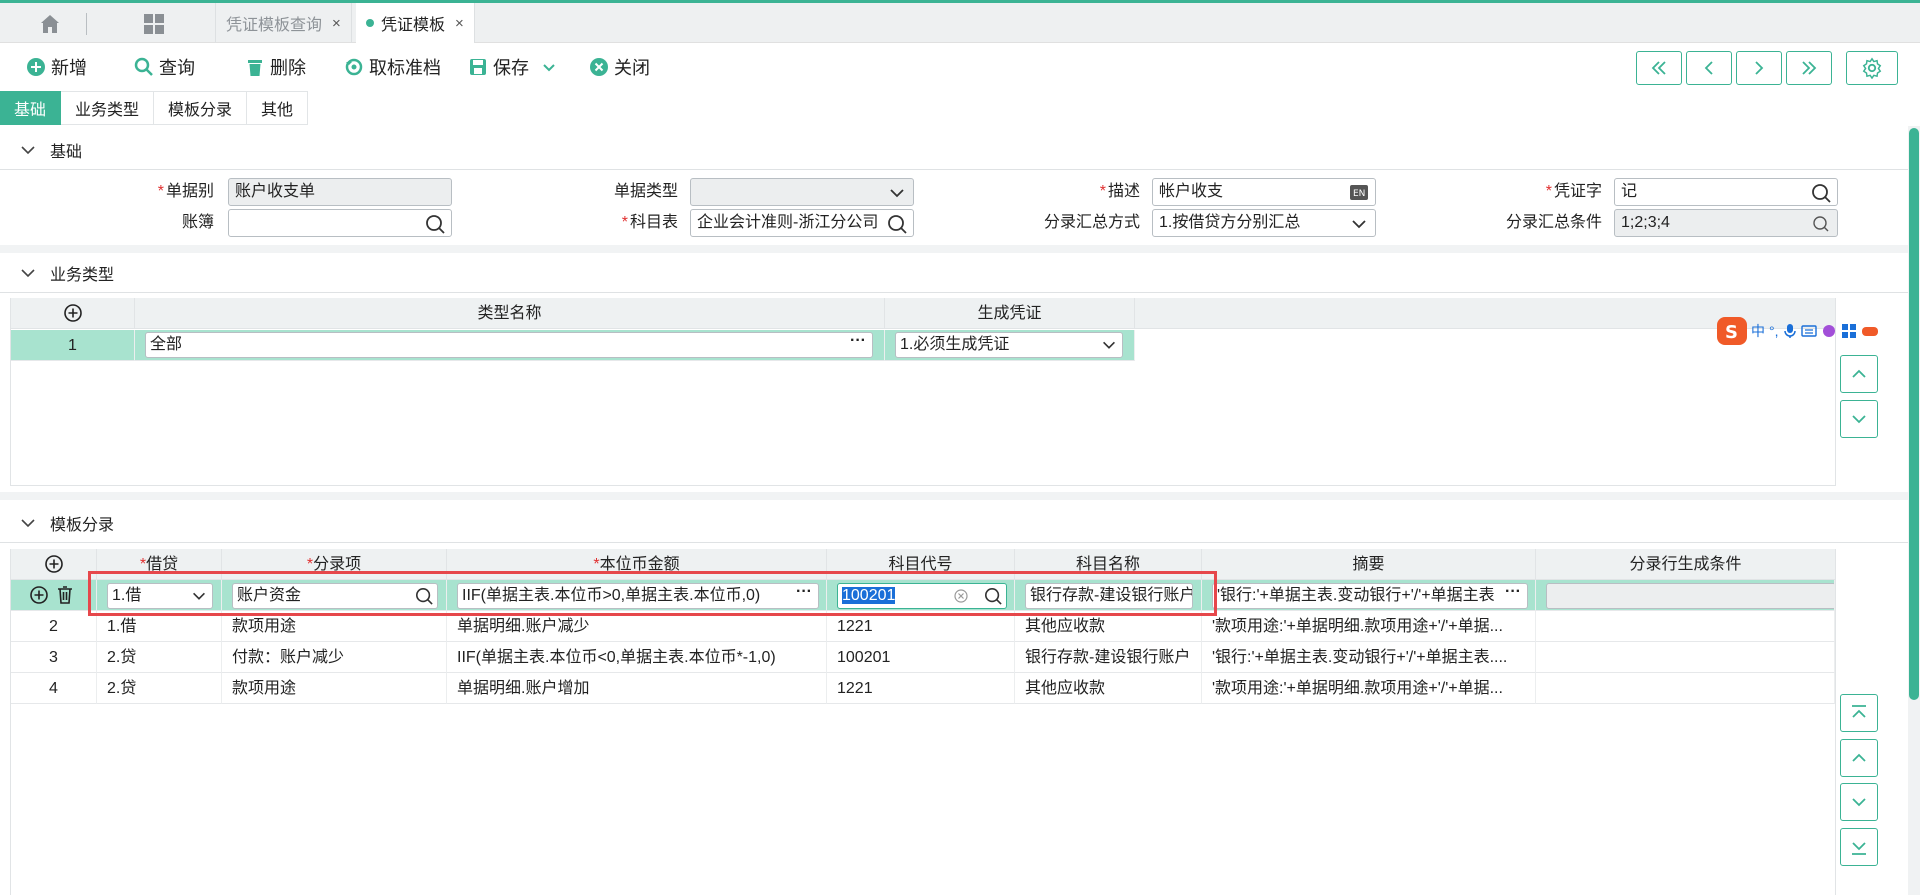  What do you see at coordinates (201, 108) in the screenshot?
I see `tab-template-entries: 模板分录` at bounding box center [201, 108].